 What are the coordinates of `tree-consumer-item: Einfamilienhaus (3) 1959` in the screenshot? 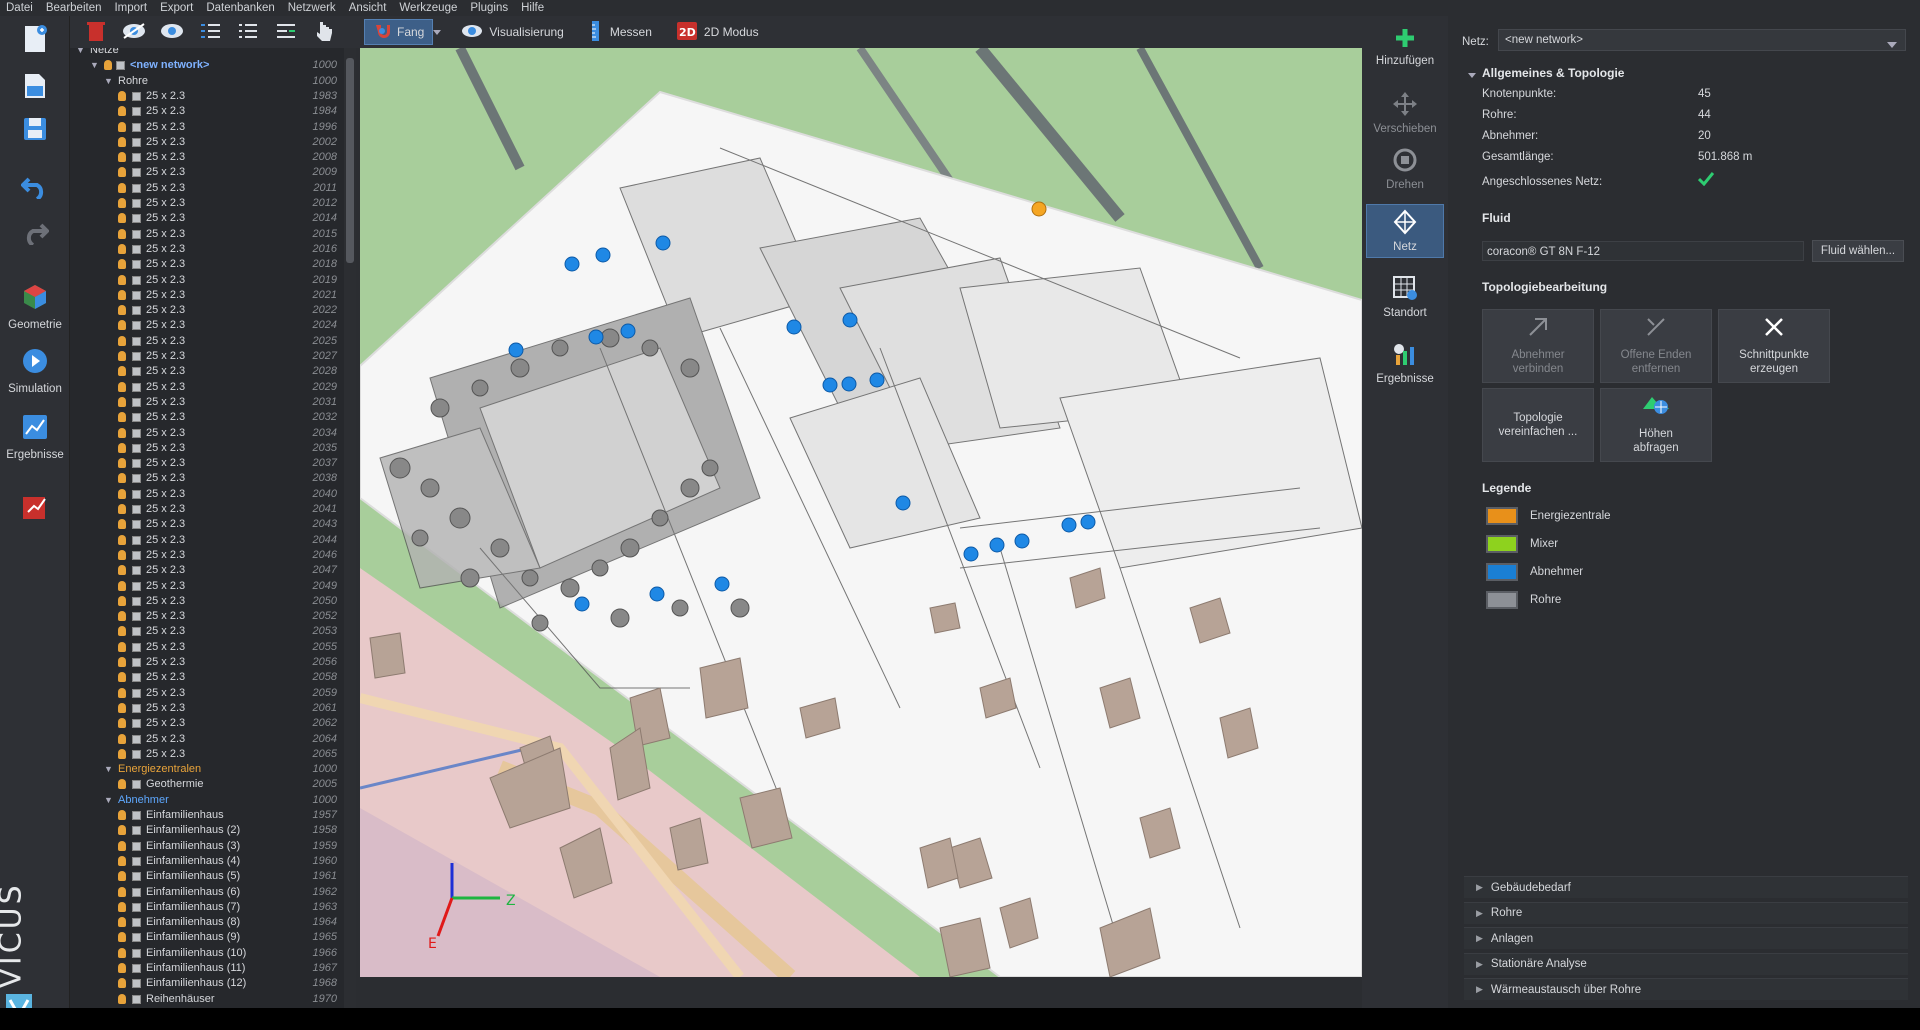 It's located at (207, 846).